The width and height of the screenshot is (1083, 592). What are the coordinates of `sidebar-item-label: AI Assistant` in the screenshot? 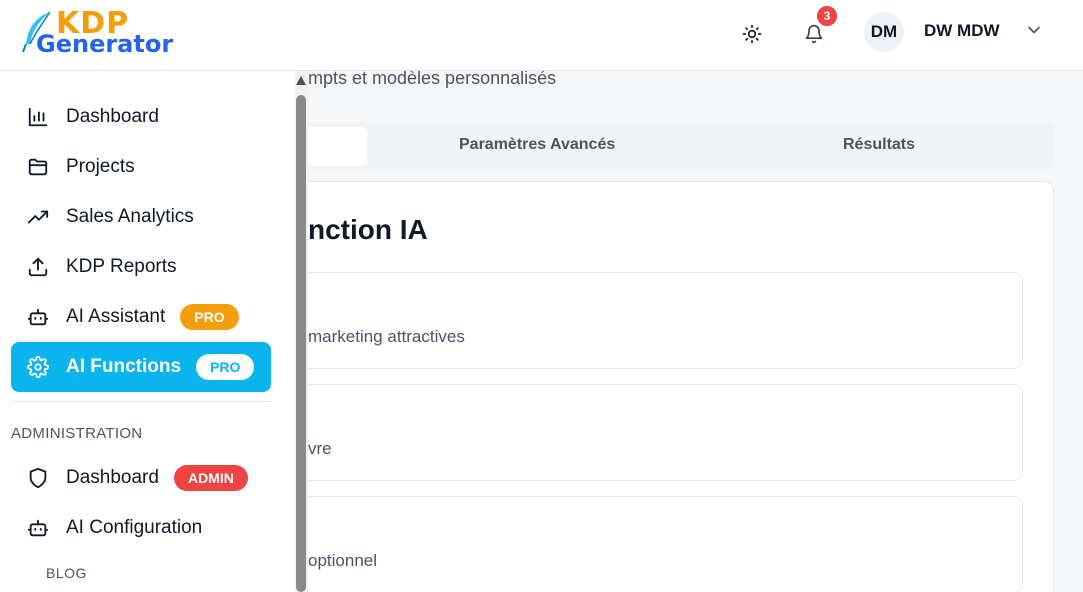 It's located at (116, 316).